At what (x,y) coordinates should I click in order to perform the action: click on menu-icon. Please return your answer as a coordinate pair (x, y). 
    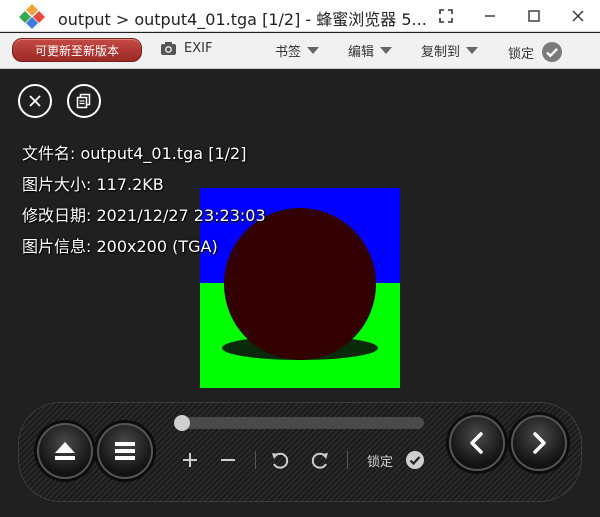
    Looking at the image, I should click on (125, 451).